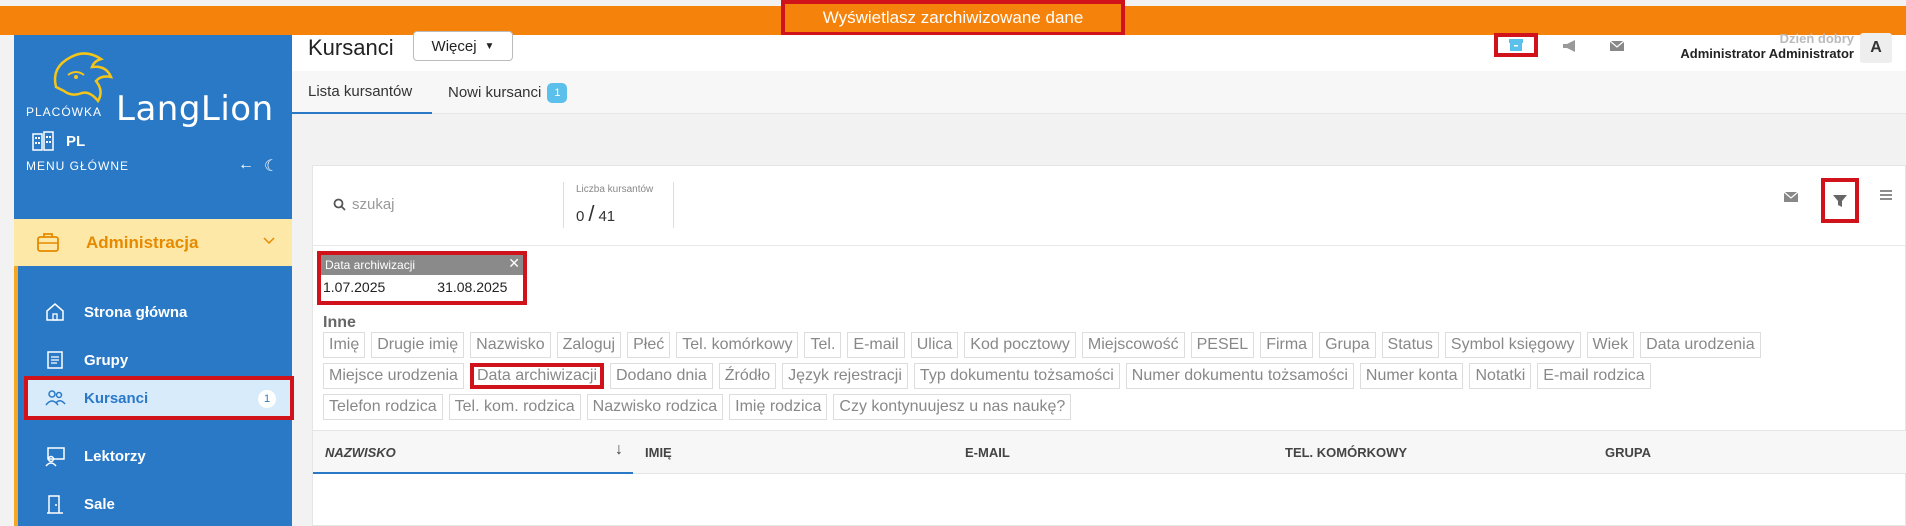 The width and height of the screenshot is (1906, 526). I want to click on column-option-tag: Dodano dnia, so click(661, 376).